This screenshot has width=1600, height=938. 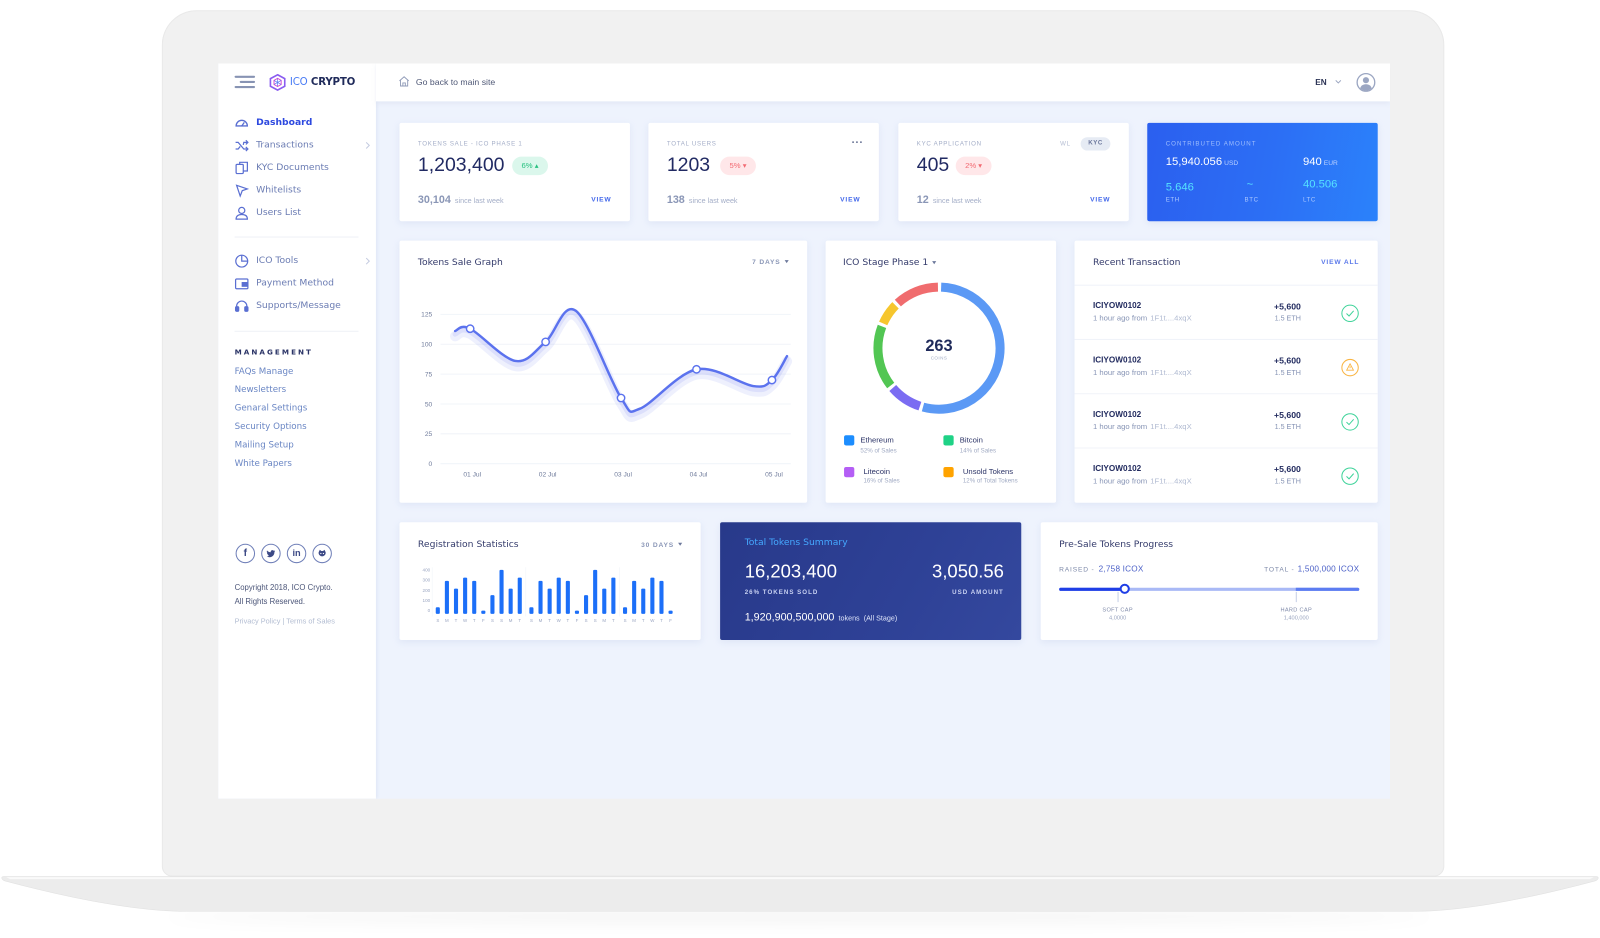 What do you see at coordinates (461, 199) in the screenshot?
I see `since-last-week: 30,104 since last week` at bounding box center [461, 199].